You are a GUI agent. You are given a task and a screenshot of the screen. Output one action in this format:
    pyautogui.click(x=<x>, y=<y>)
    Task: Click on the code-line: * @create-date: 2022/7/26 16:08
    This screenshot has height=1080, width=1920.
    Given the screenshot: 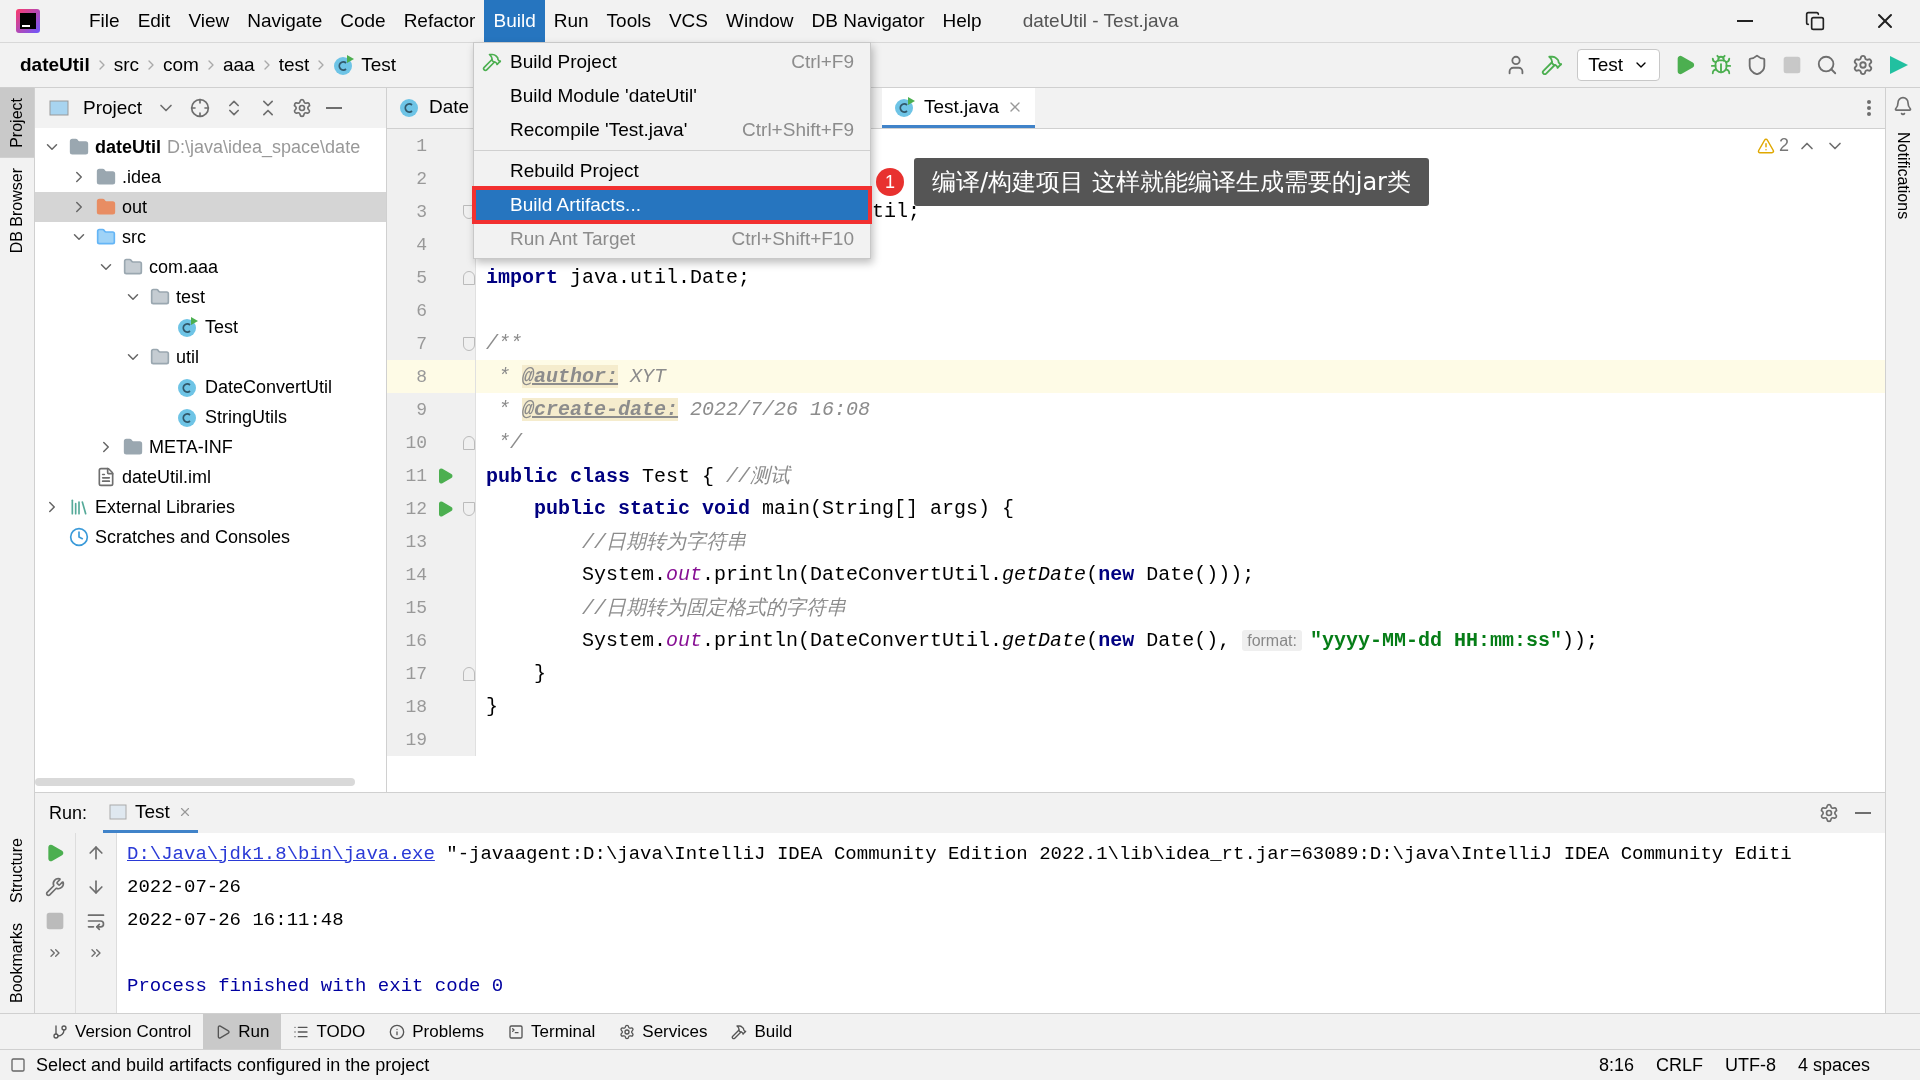 What is the action you would take?
    pyautogui.click(x=684, y=409)
    